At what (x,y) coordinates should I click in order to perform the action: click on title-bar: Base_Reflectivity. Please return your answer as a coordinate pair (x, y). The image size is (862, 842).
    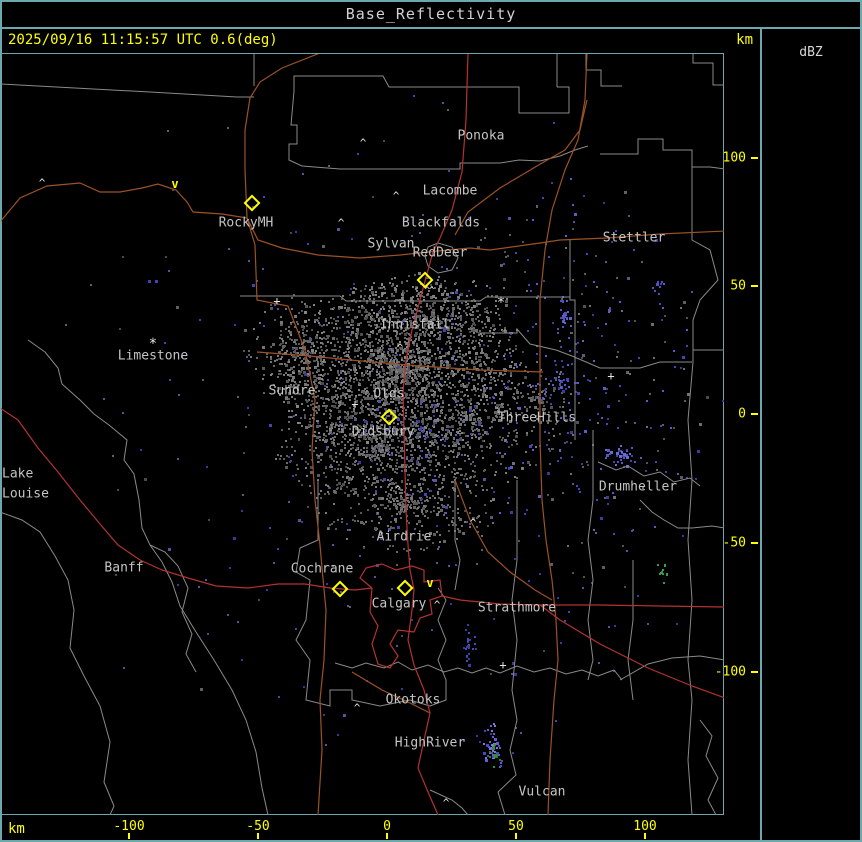
    Looking at the image, I should click on (431, 14).